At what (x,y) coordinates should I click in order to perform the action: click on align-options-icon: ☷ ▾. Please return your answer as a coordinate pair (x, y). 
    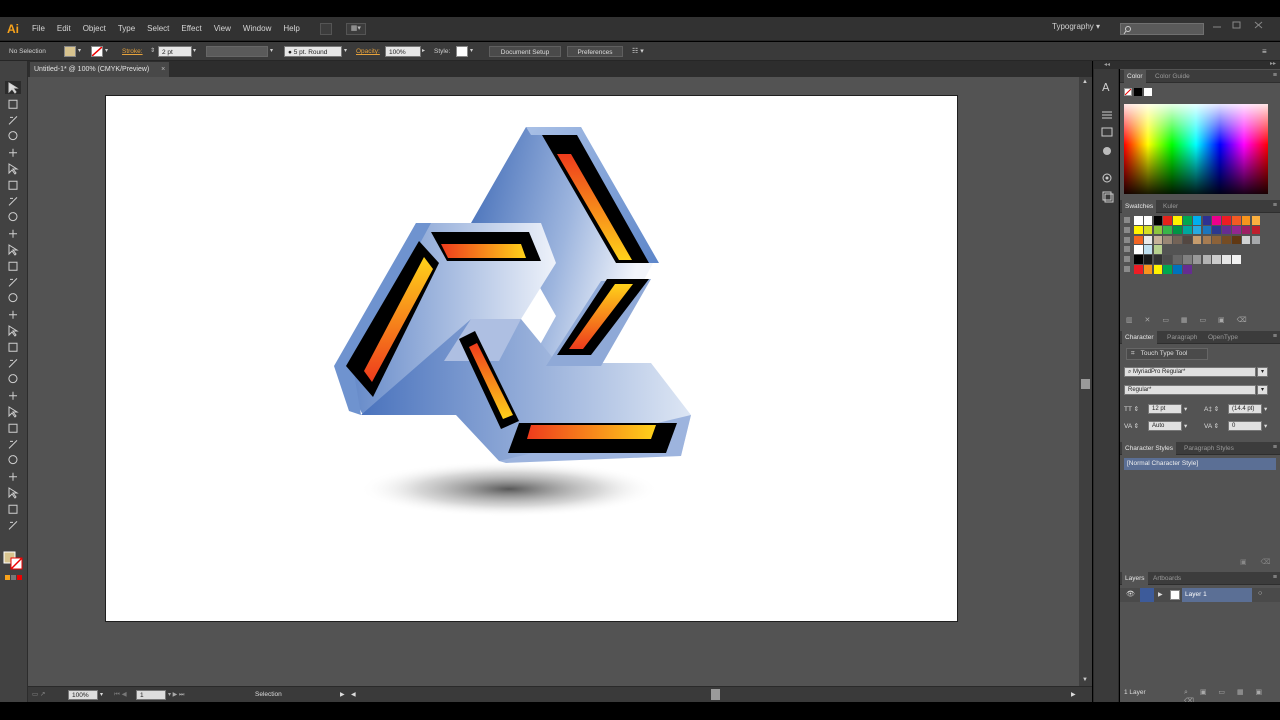
    Looking at the image, I should click on (638, 51).